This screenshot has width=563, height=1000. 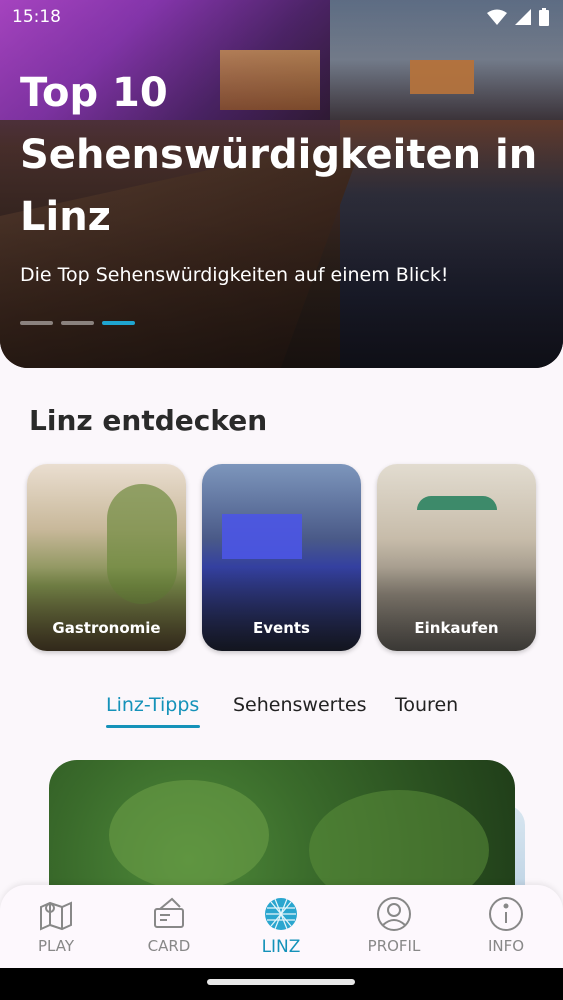 What do you see at coordinates (506, 946) in the screenshot?
I see `nav-label: INFO` at bounding box center [506, 946].